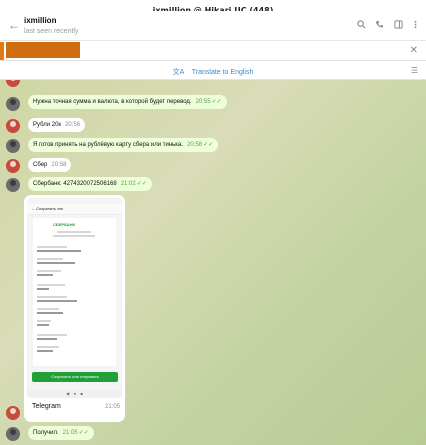  Describe the element at coordinates (213, 26) in the screenshot. I see `chat-header: ← ixmillion last seen recently` at that location.